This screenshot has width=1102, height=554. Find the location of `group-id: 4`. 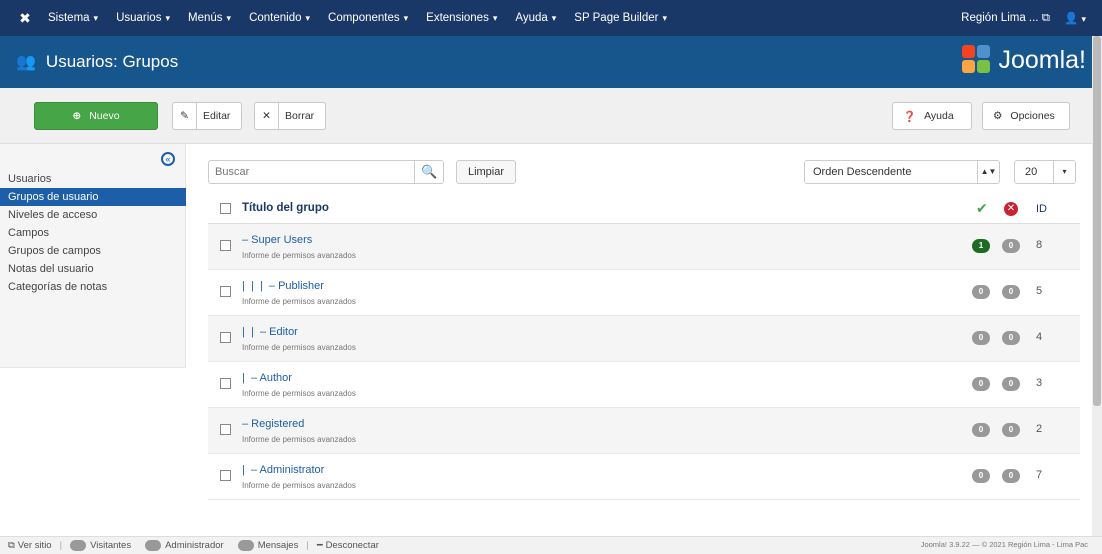

group-id: 4 is located at coordinates (1039, 337).